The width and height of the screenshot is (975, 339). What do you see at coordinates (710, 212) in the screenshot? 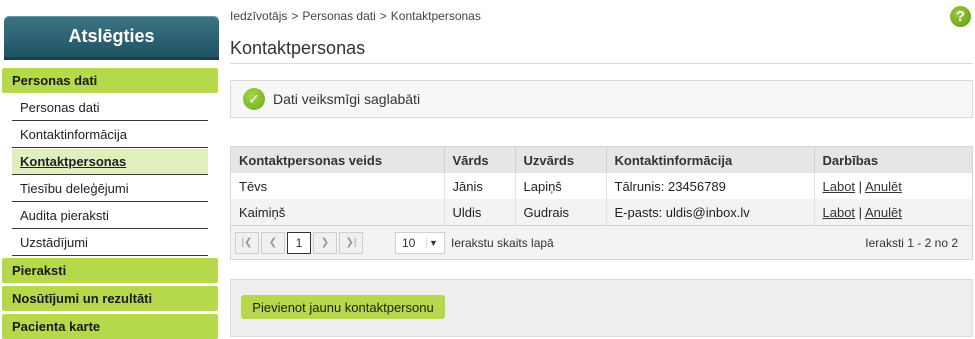
I see `cell-contact: E-pasts: uldis@inbox.lv` at bounding box center [710, 212].